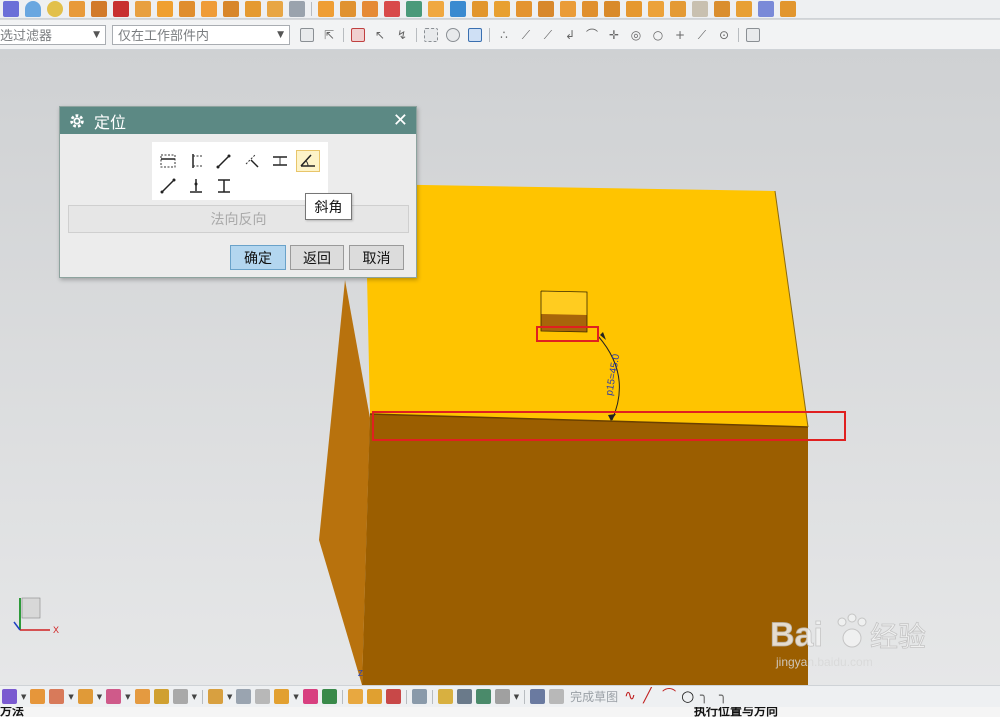 This screenshot has width=1000, height=717. Describe the element at coordinates (297, 9) in the screenshot. I see `split-body-icon` at that location.